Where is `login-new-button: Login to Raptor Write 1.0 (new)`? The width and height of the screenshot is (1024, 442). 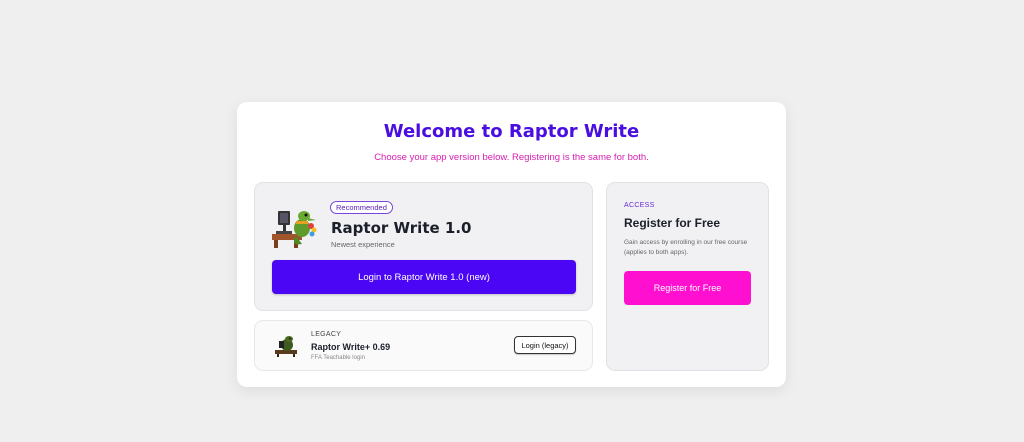
login-new-button: Login to Raptor Write 1.0 (new) is located at coordinates (424, 277).